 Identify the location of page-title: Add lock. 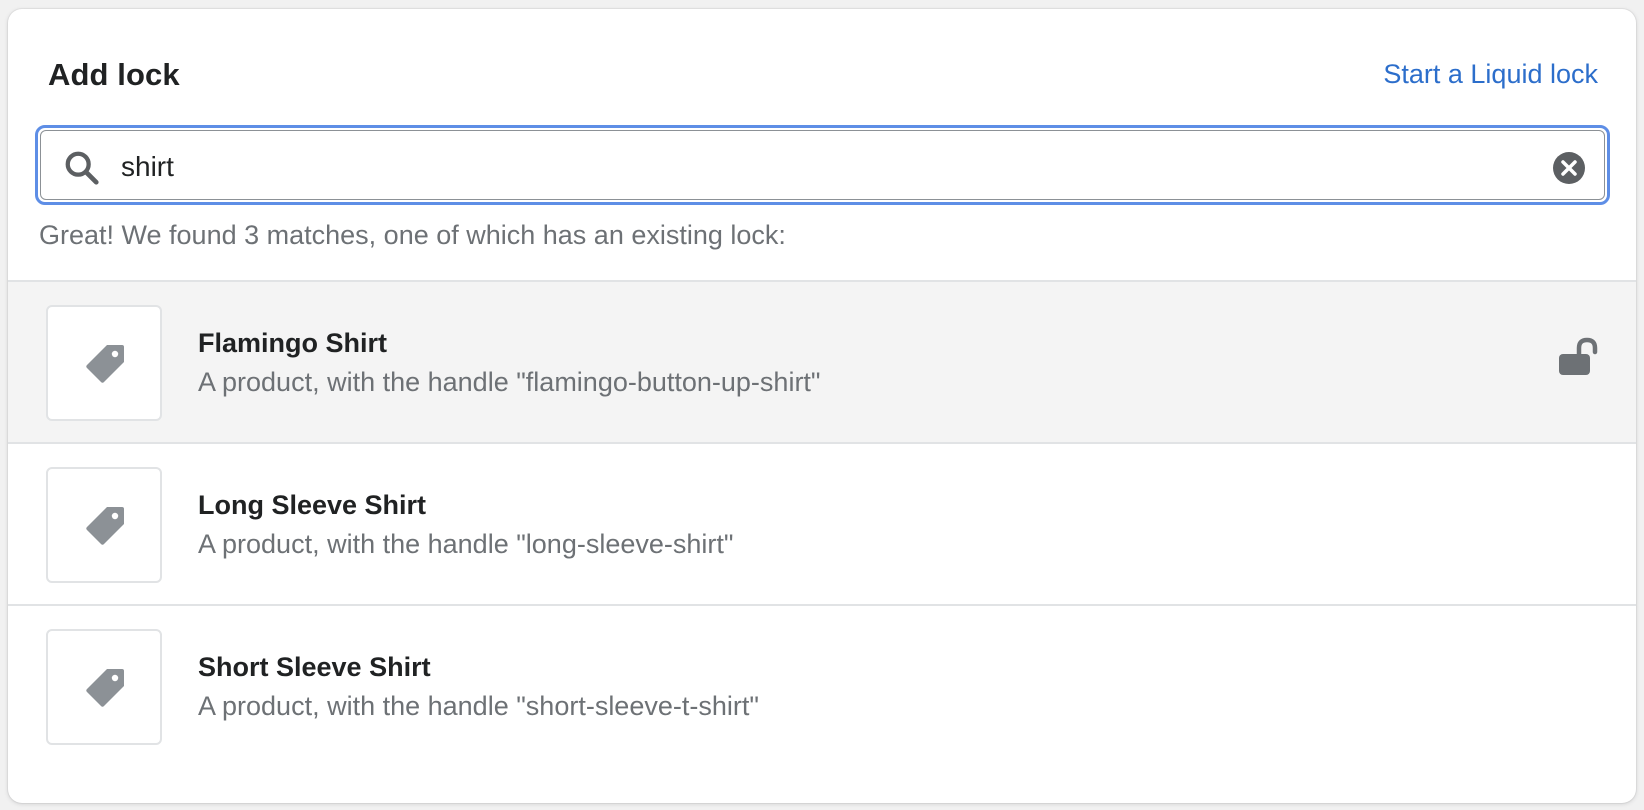
(114, 74).